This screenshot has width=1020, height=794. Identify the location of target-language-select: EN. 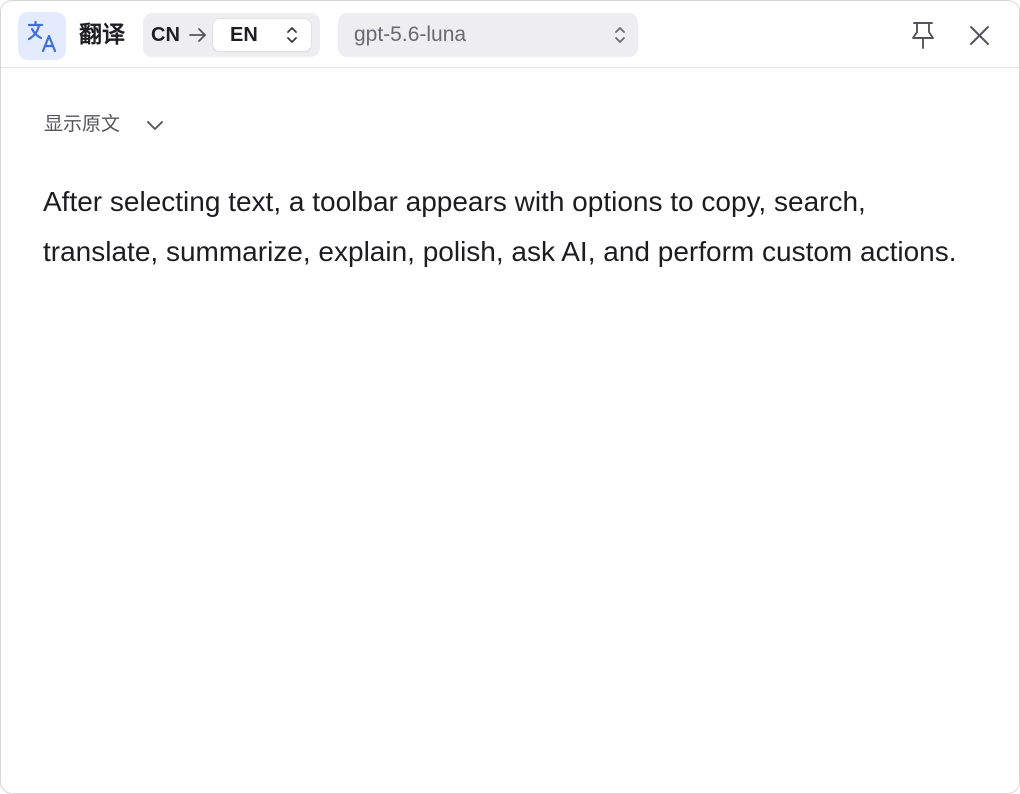
(262, 35).